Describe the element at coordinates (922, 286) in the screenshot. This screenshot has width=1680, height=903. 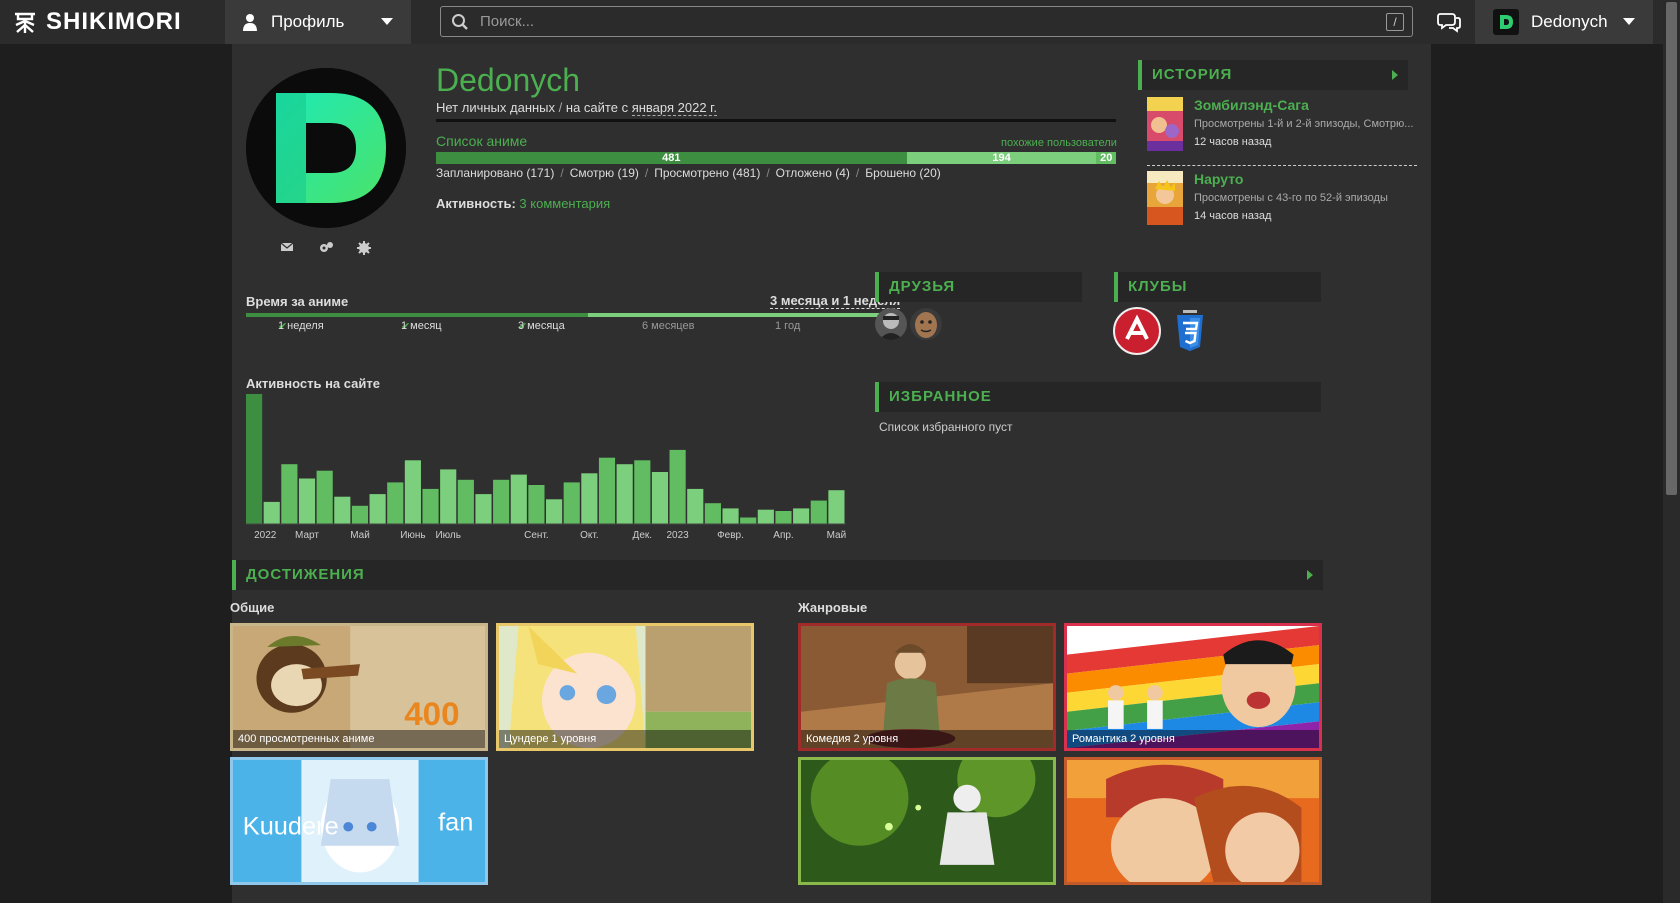
I see `friends-title: ДРУЗЬЯ` at that location.